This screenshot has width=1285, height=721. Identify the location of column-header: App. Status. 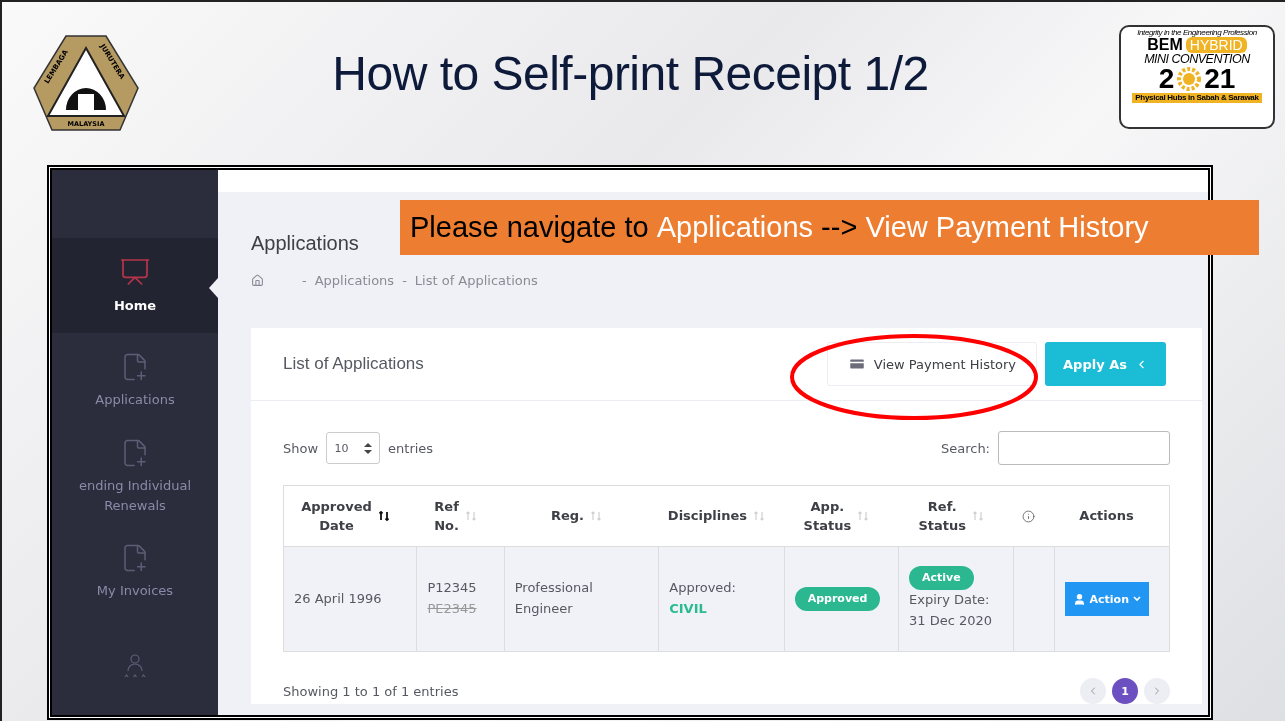
(841, 516).